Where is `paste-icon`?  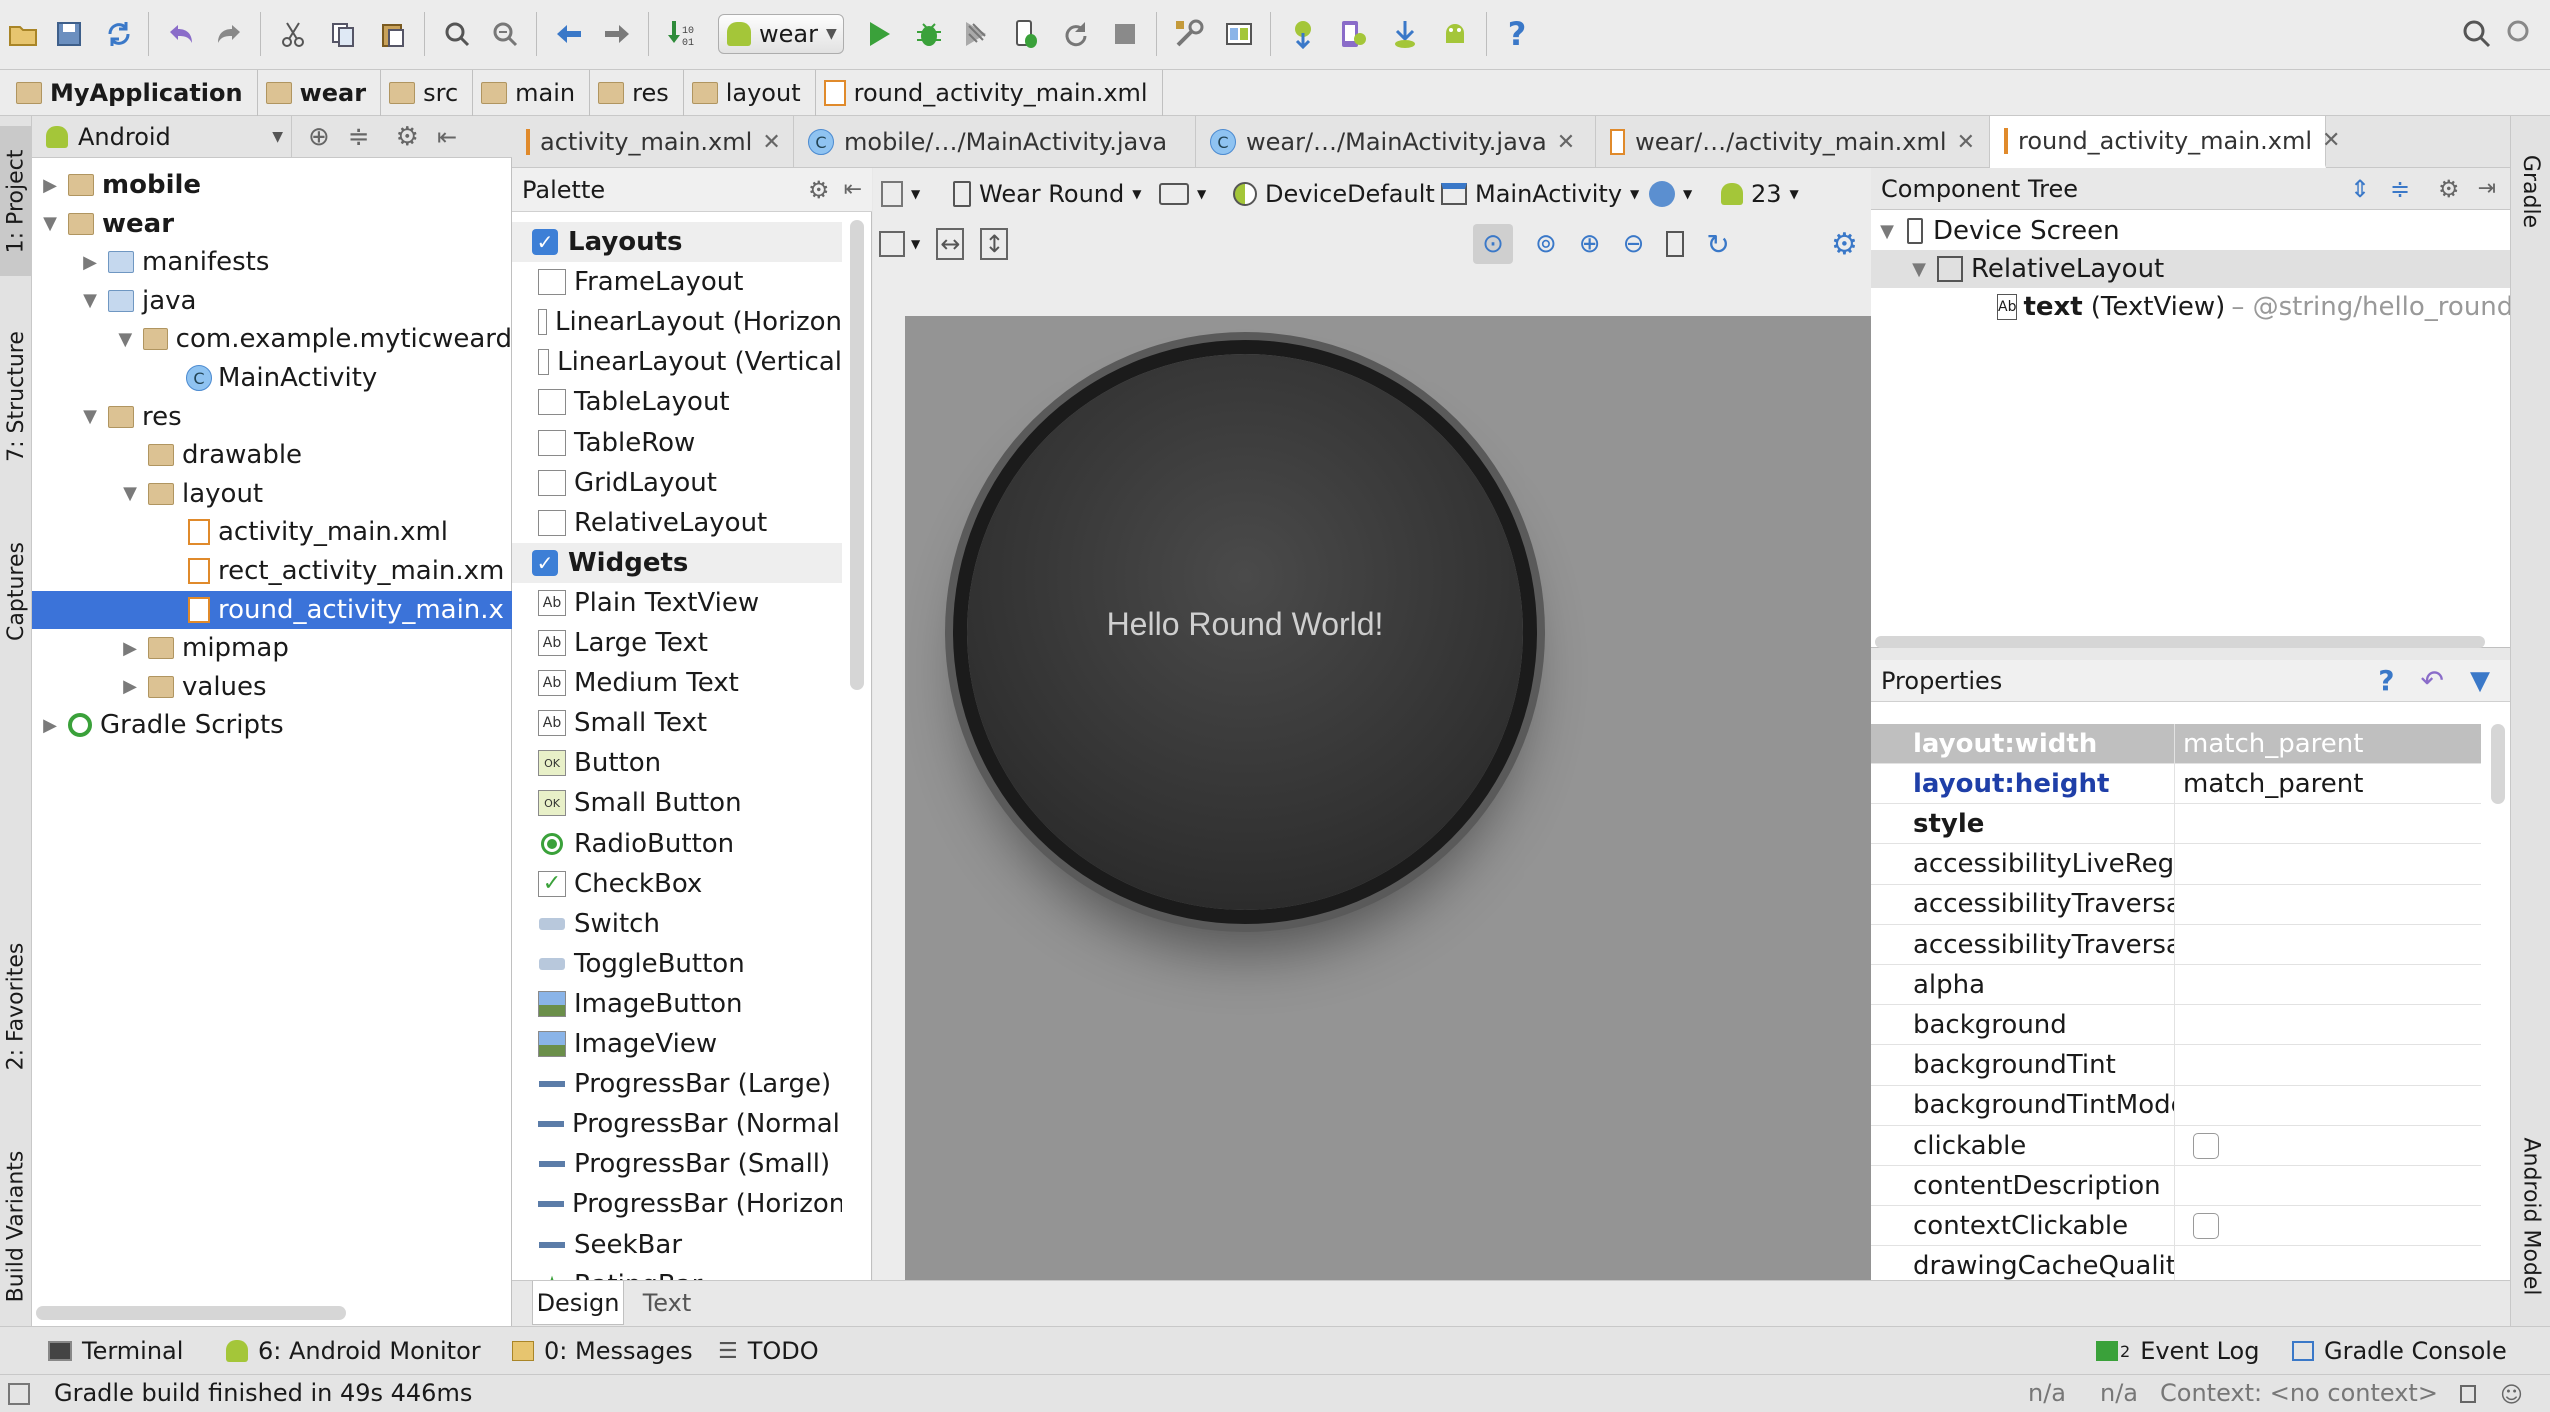 paste-icon is located at coordinates (393, 34).